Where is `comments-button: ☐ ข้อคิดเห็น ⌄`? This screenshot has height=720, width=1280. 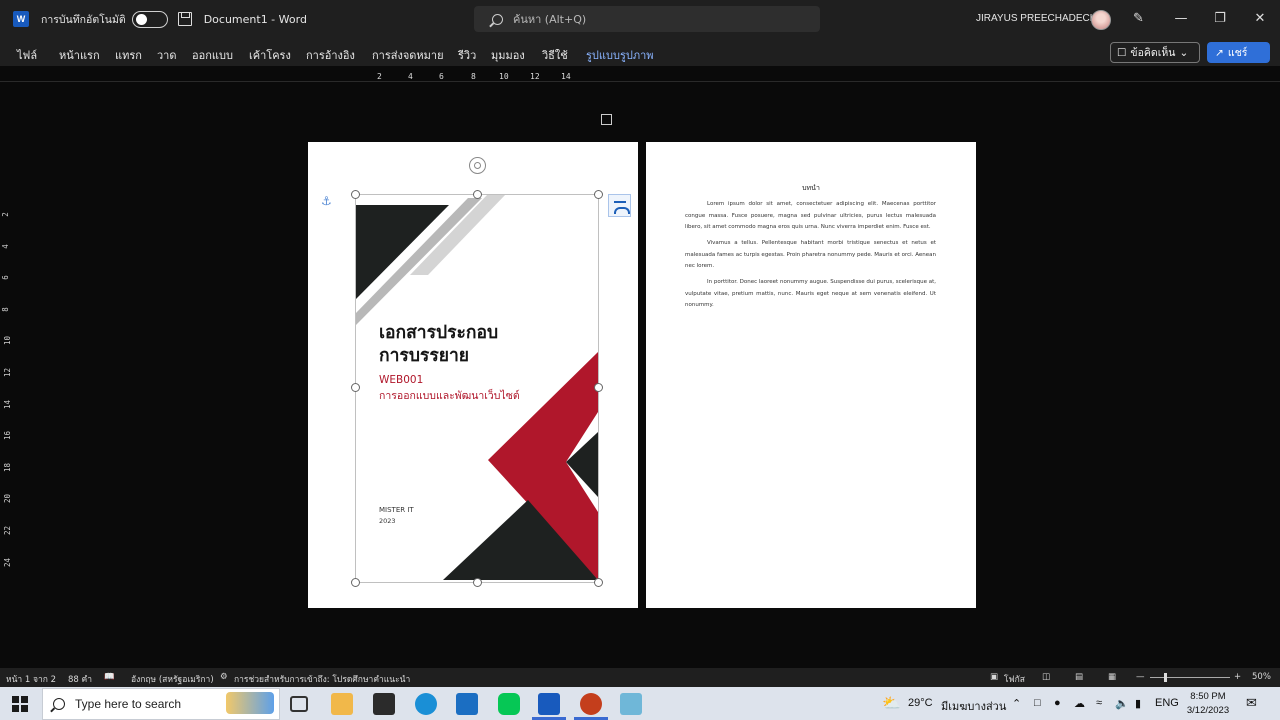
comments-button: ☐ ข้อคิดเห็น ⌄ is located at coordinates (1155, 52).